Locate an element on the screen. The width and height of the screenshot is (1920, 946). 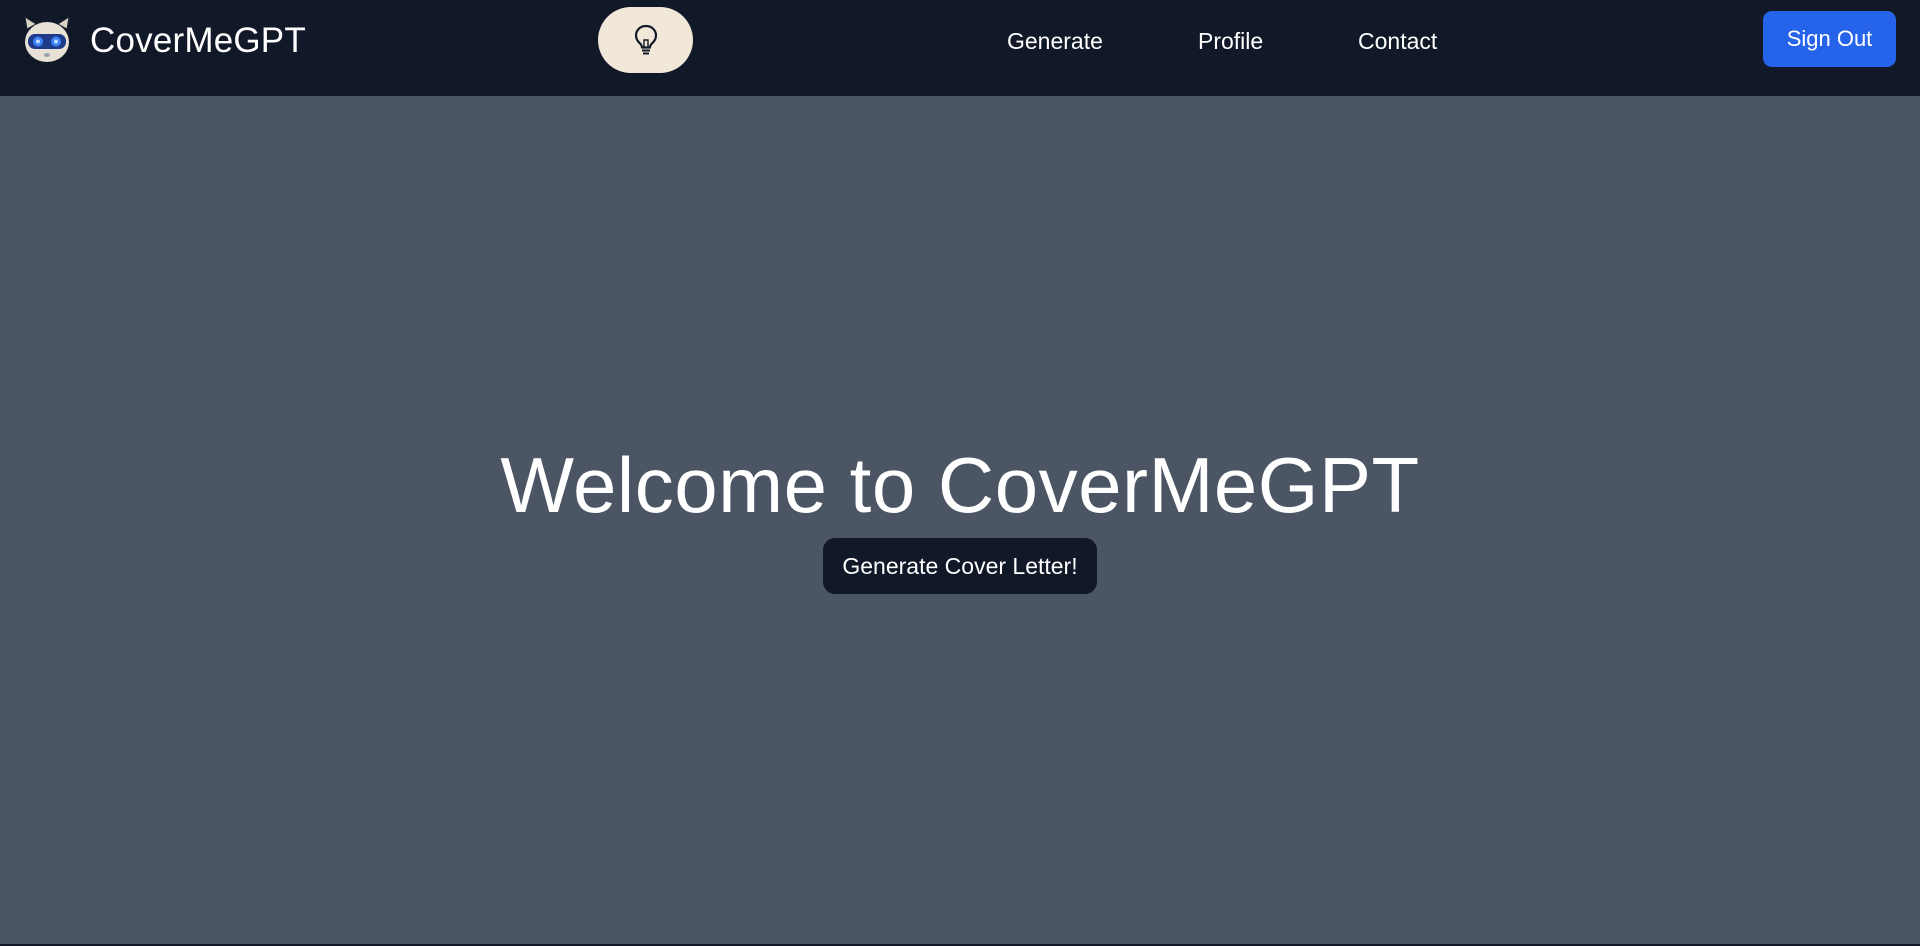
sign-out-button: Sign Out is located at coordinates (1829, 39).